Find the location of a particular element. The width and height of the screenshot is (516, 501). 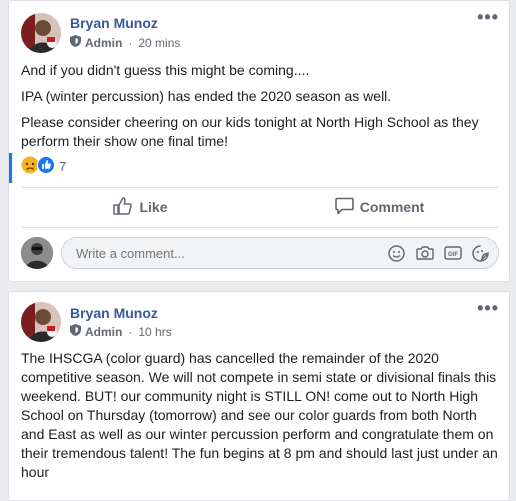

comment-composer: GIF is located at coordinates (260, 253).